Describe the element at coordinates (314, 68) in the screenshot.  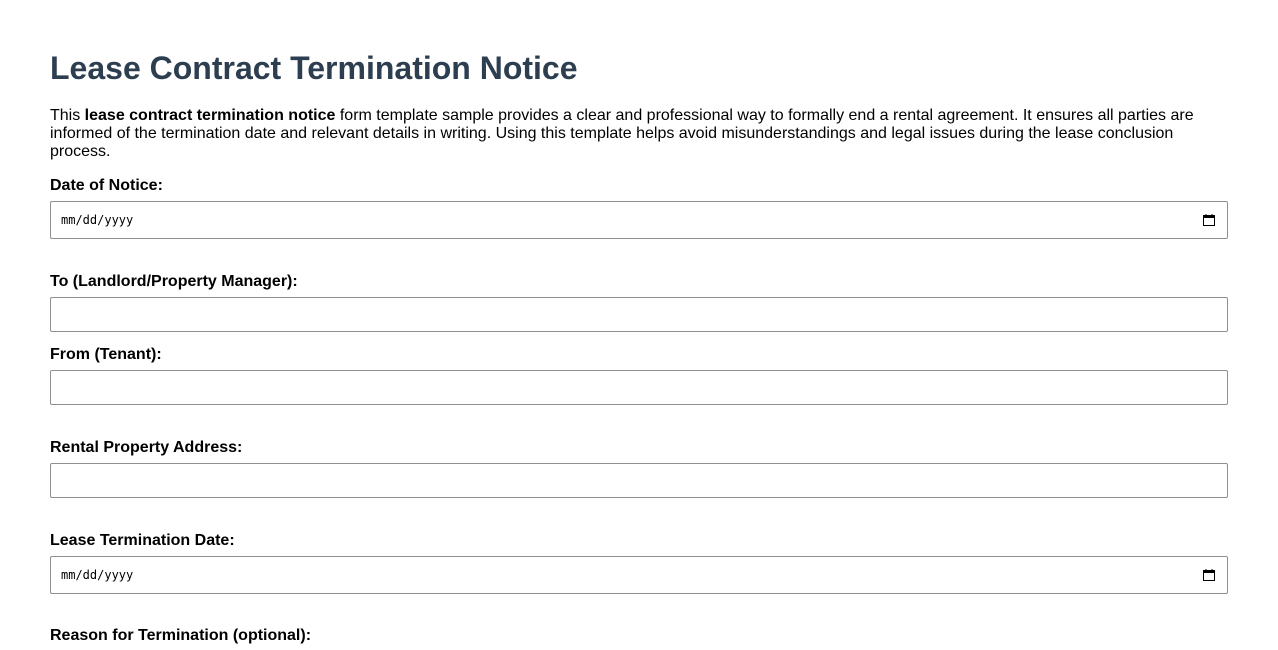
I see `page-title: Lease Contract Termination Notice` at that location.